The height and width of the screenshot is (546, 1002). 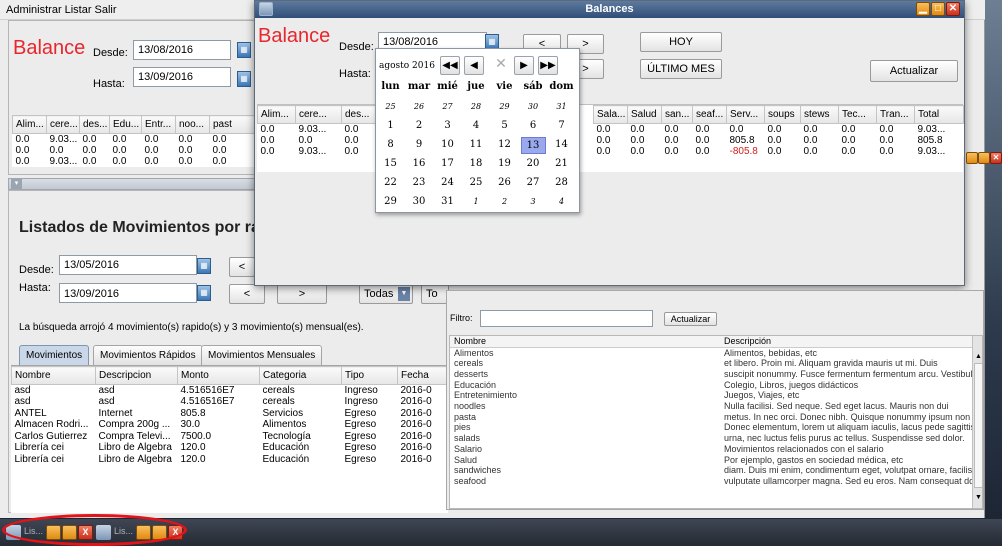 I want to click on column-header: Fecha, so click(x=424, y=375).